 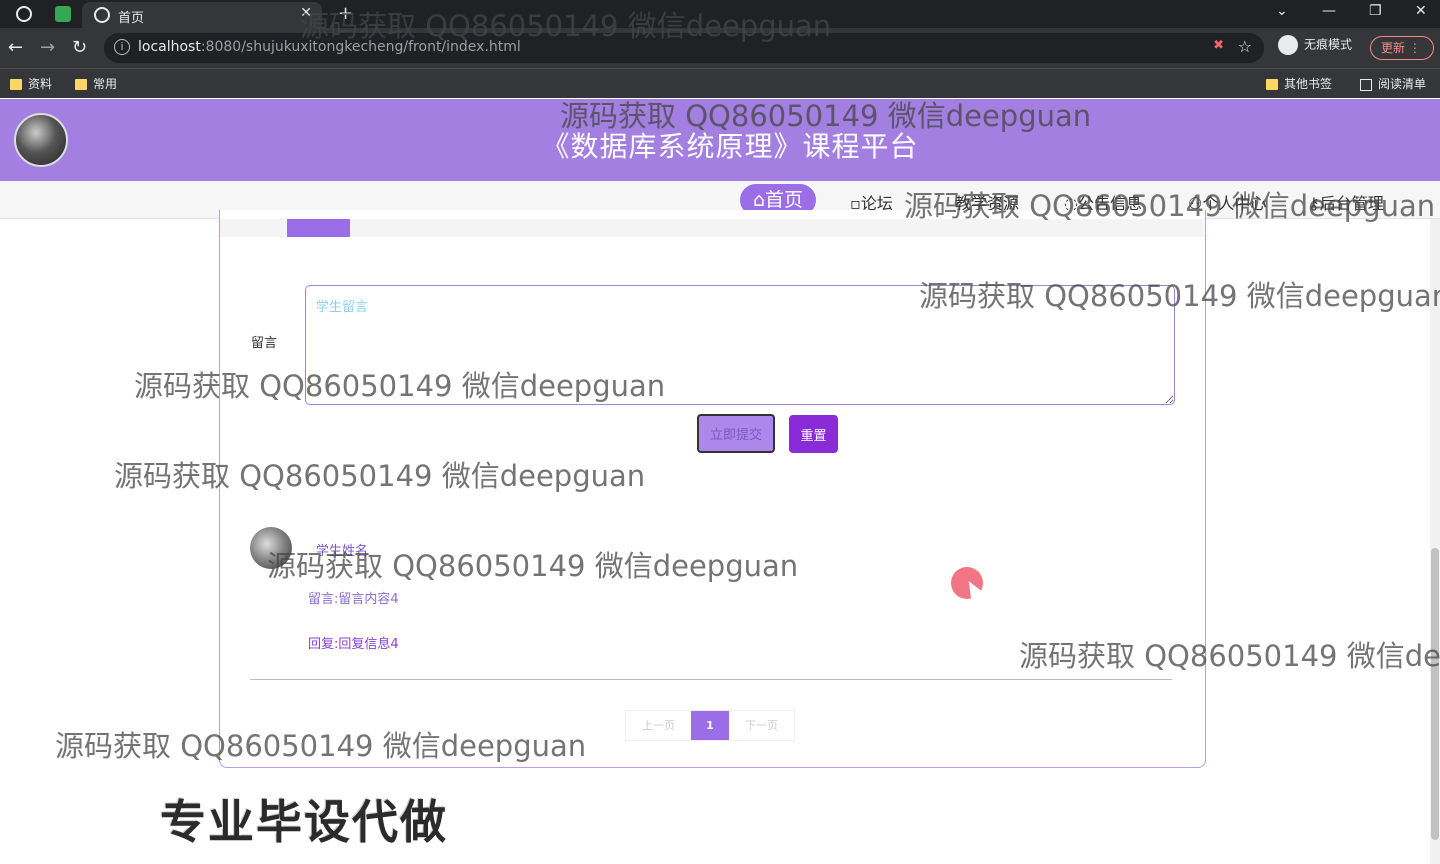 What do you see at coordinates (1288, 45) in the screenshot?
I see `incognito-icon` at bounding box center [1288, 45].